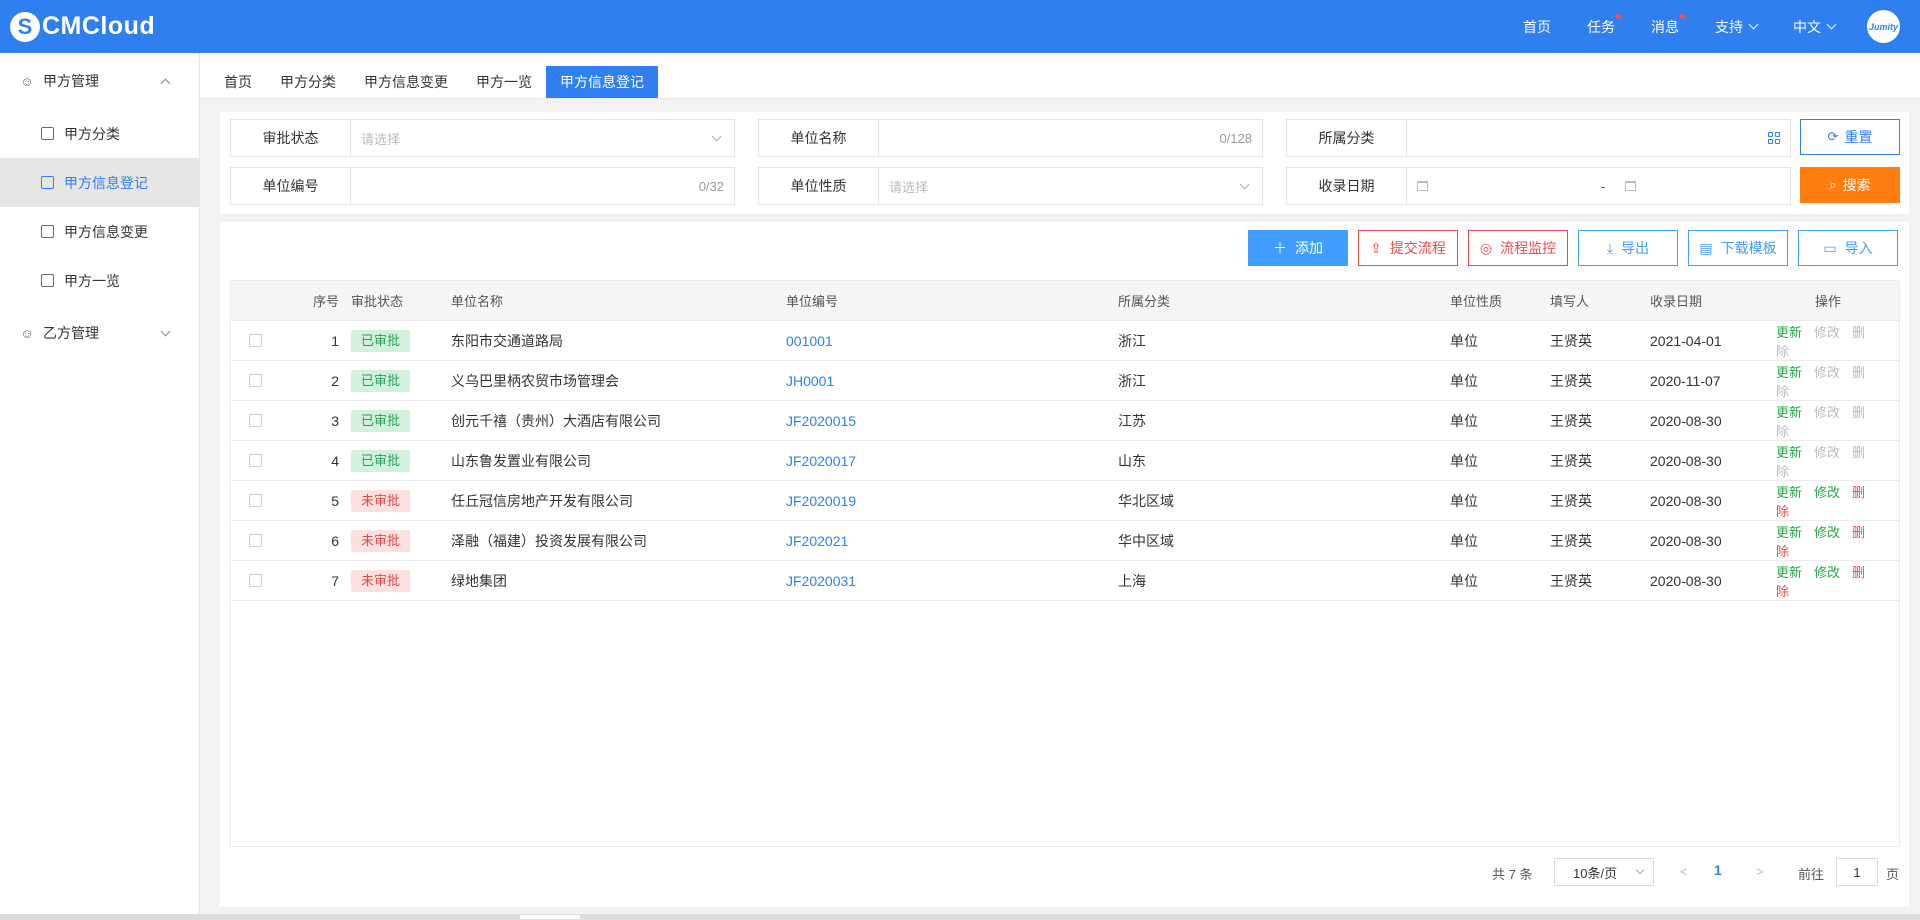  Describe the element at coordinates (550, 917) in the screenshot. I see `scrollbar-thumb` at that location.